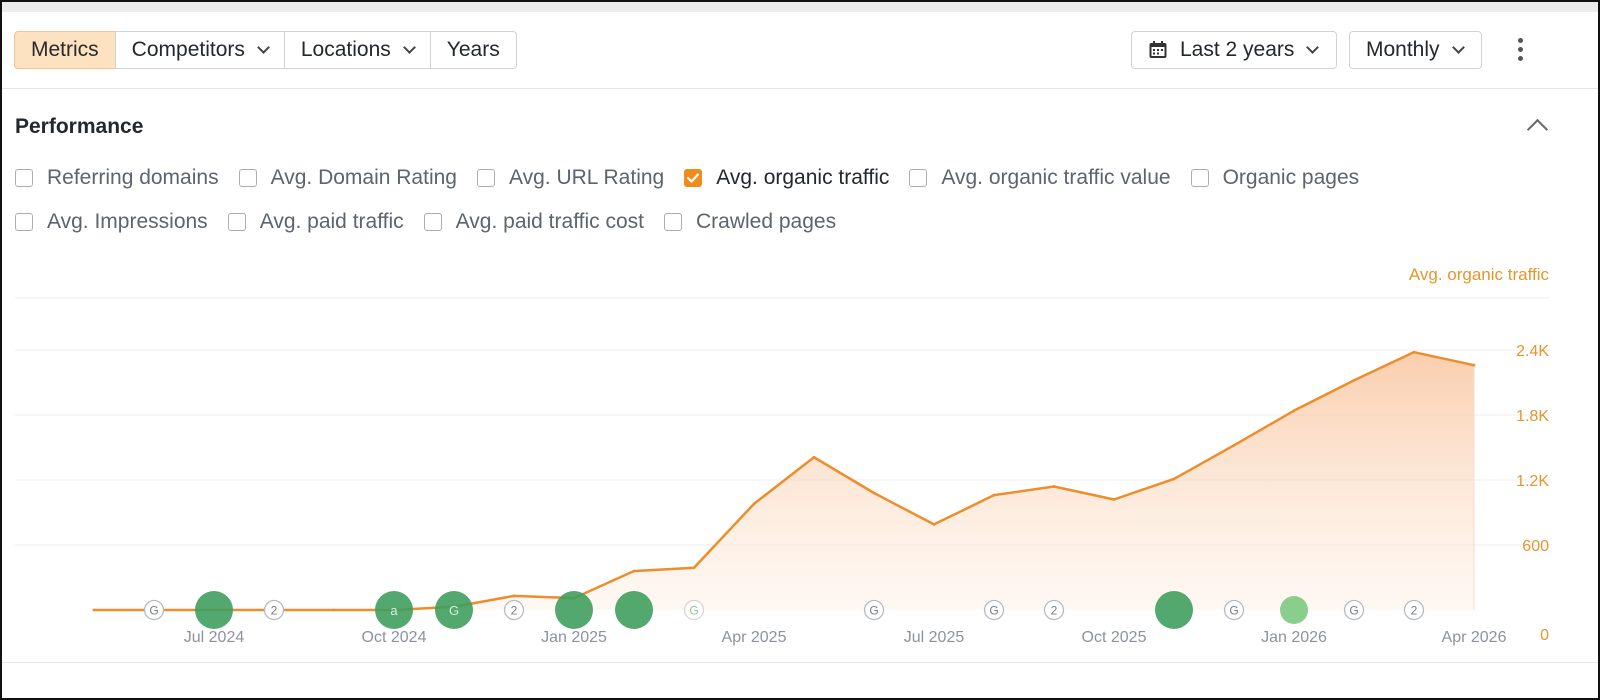 The width and height of the screenshot is (1600, 700). I want to click on event-marker-label: a, so click(394, 610).